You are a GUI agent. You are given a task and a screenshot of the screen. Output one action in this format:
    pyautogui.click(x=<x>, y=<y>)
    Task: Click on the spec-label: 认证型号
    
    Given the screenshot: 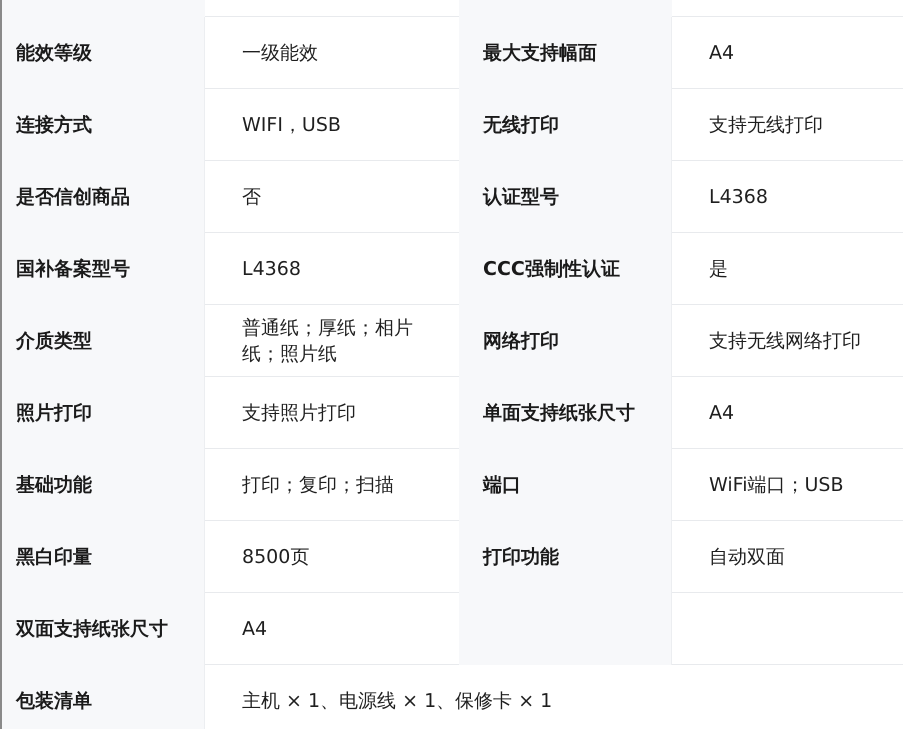 What is the action you would take?
    pyautogui.click(x=565, y=197)
    